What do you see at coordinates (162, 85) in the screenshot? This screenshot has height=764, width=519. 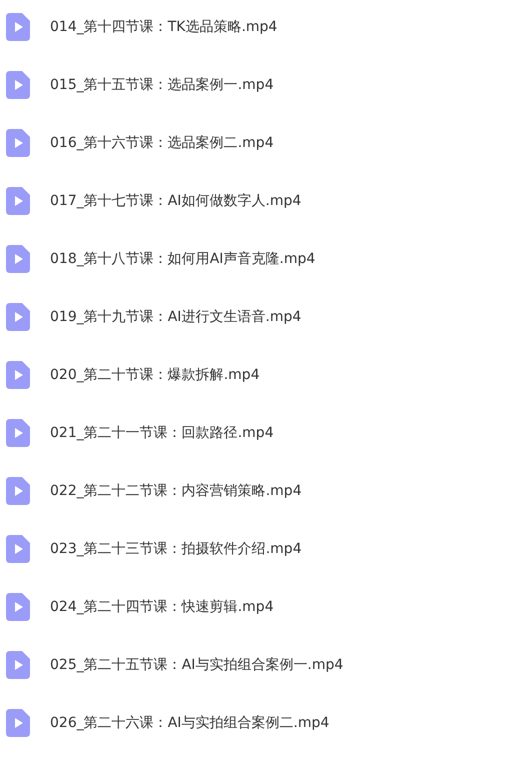 I see `file-name: 015_第十五节课：选品案例一.mp4` at bounding box center [162, 85].